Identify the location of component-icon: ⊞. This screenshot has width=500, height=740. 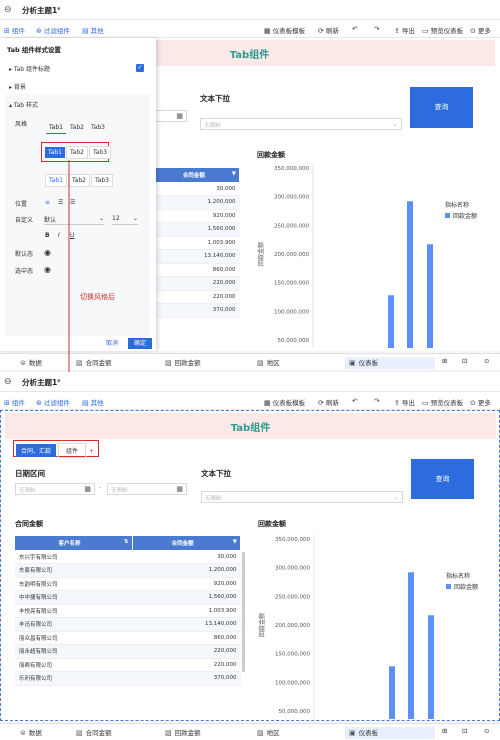
(7, 403).